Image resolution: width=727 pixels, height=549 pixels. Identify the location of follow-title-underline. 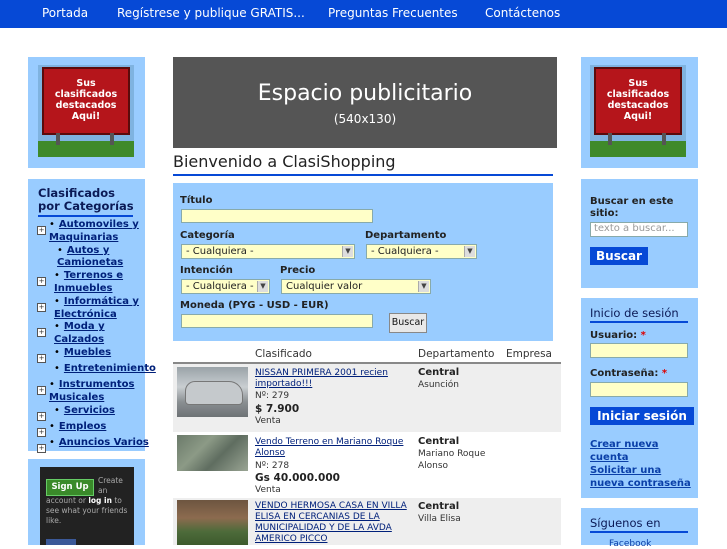
(639, 532).